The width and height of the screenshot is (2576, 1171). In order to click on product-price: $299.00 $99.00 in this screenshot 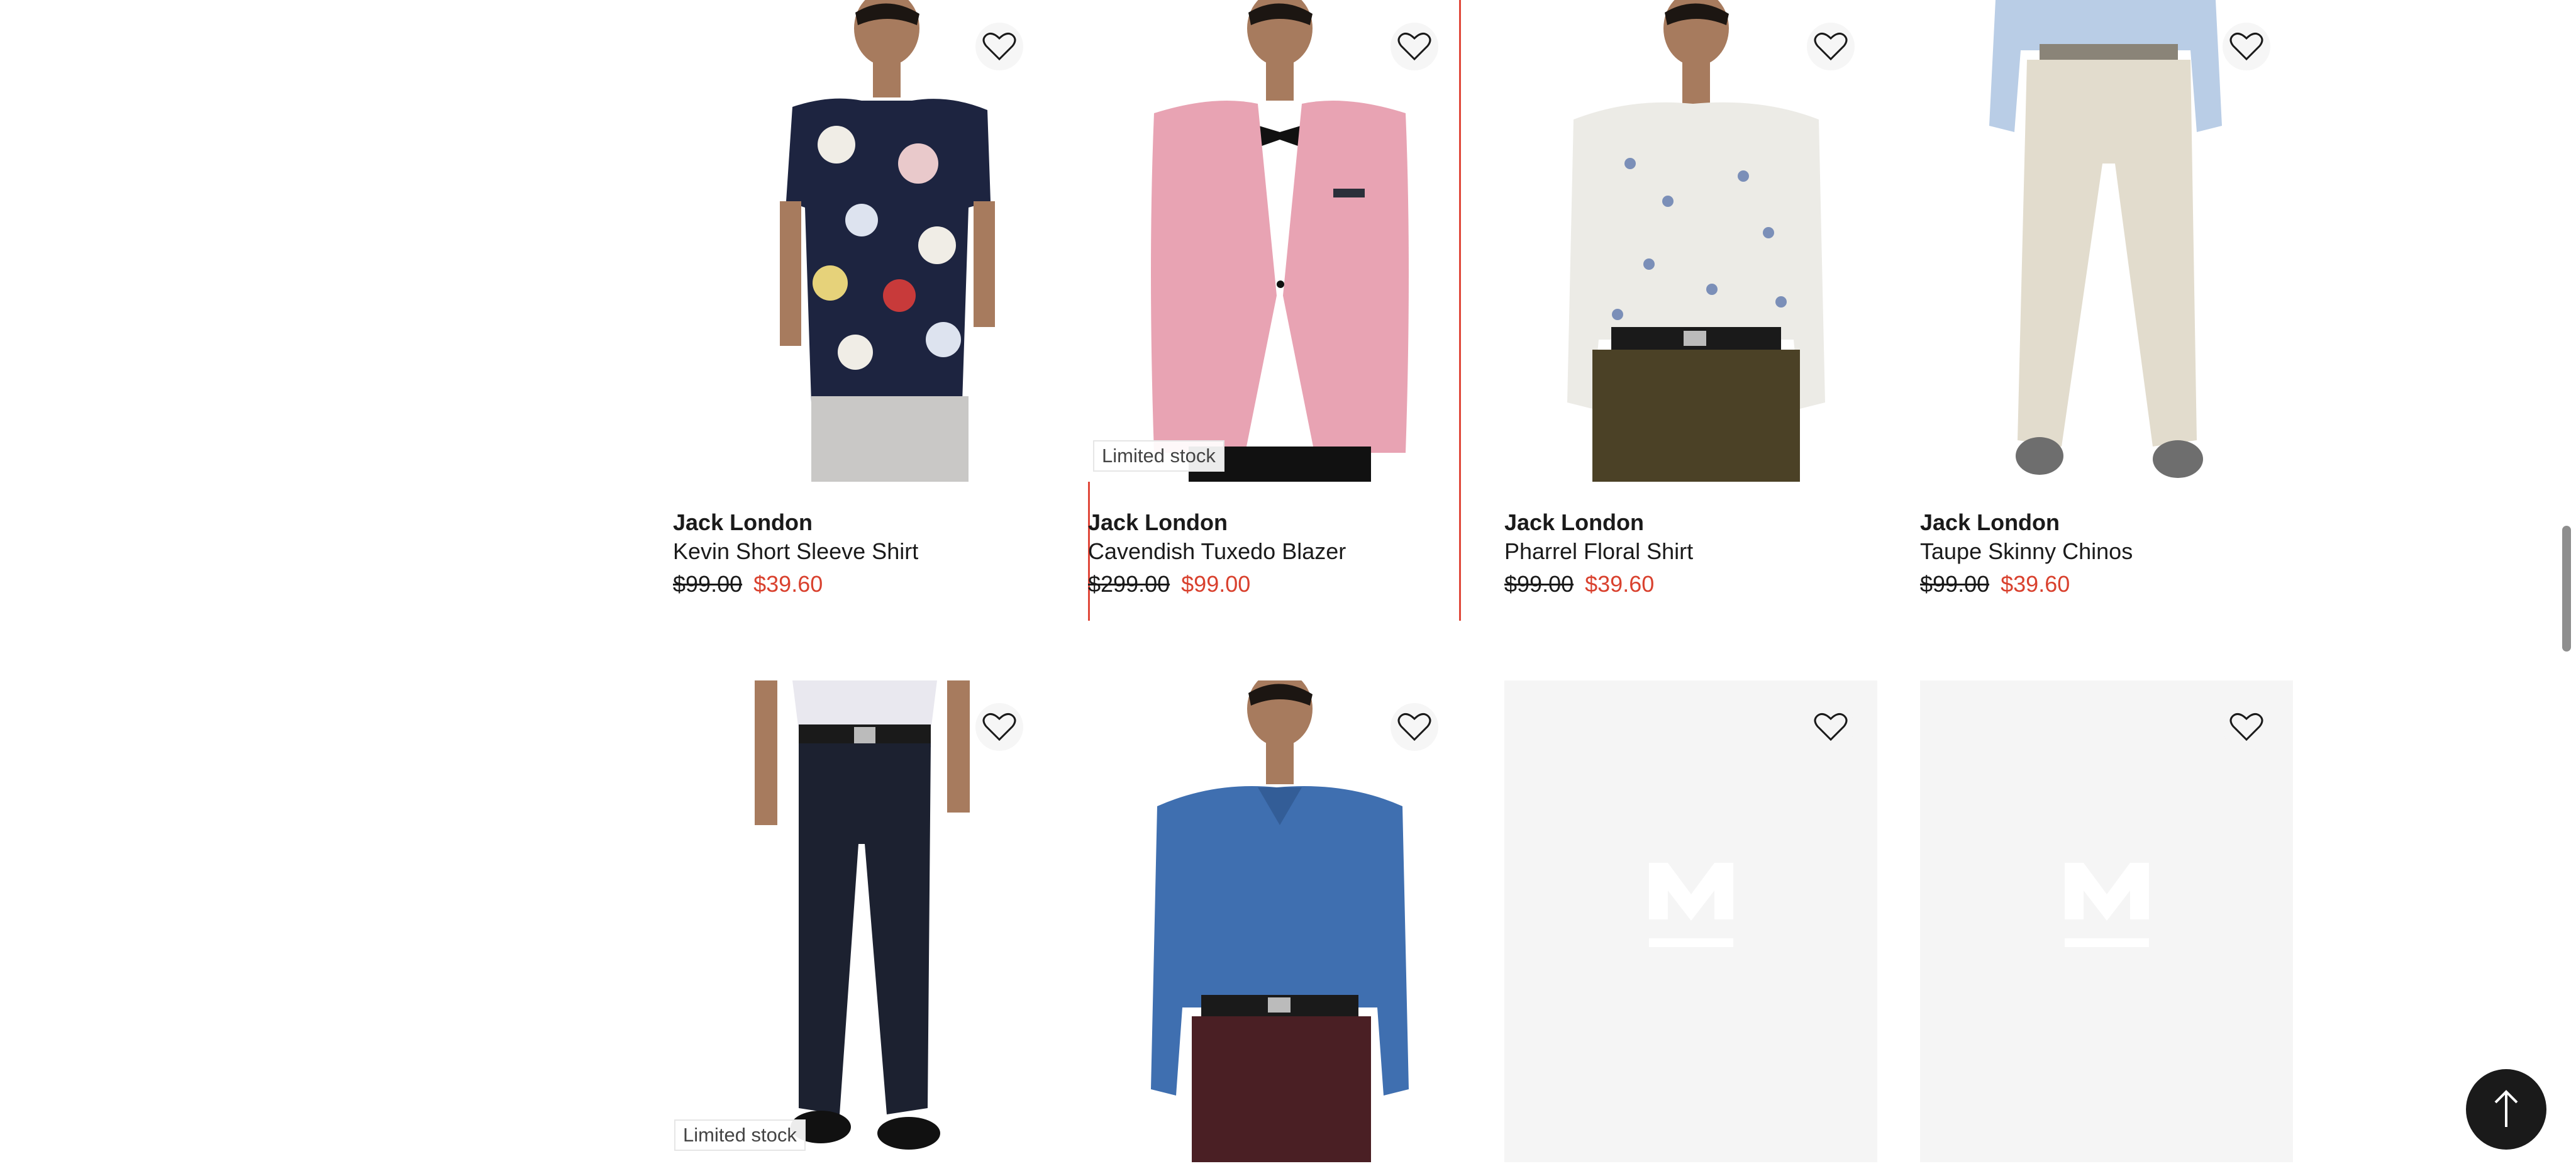, I will do `click(1274, 584)`.